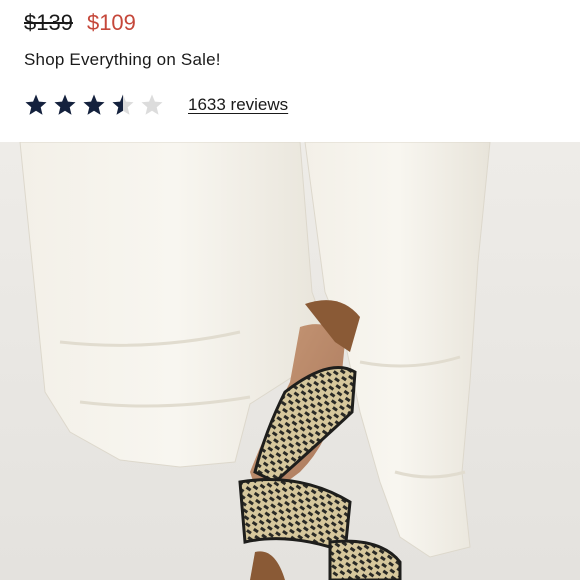  What do you see at coordinates (152, 104) in the screenshot?
I see `star-empty-icon` at bounding box center [152, 104].